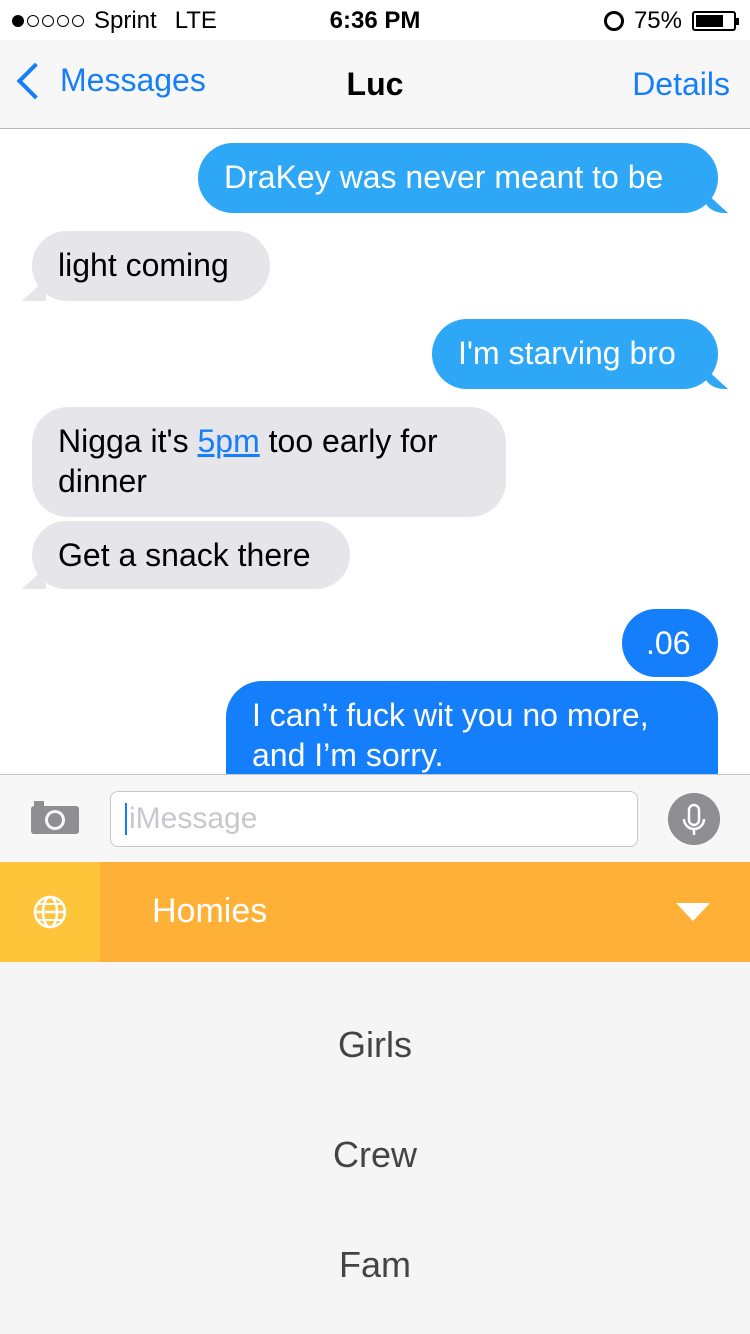 The height and width of the screenshot is (1334, 750). I want to click on message-text: I can’t fuck wit you no more,, so click(450, 715).